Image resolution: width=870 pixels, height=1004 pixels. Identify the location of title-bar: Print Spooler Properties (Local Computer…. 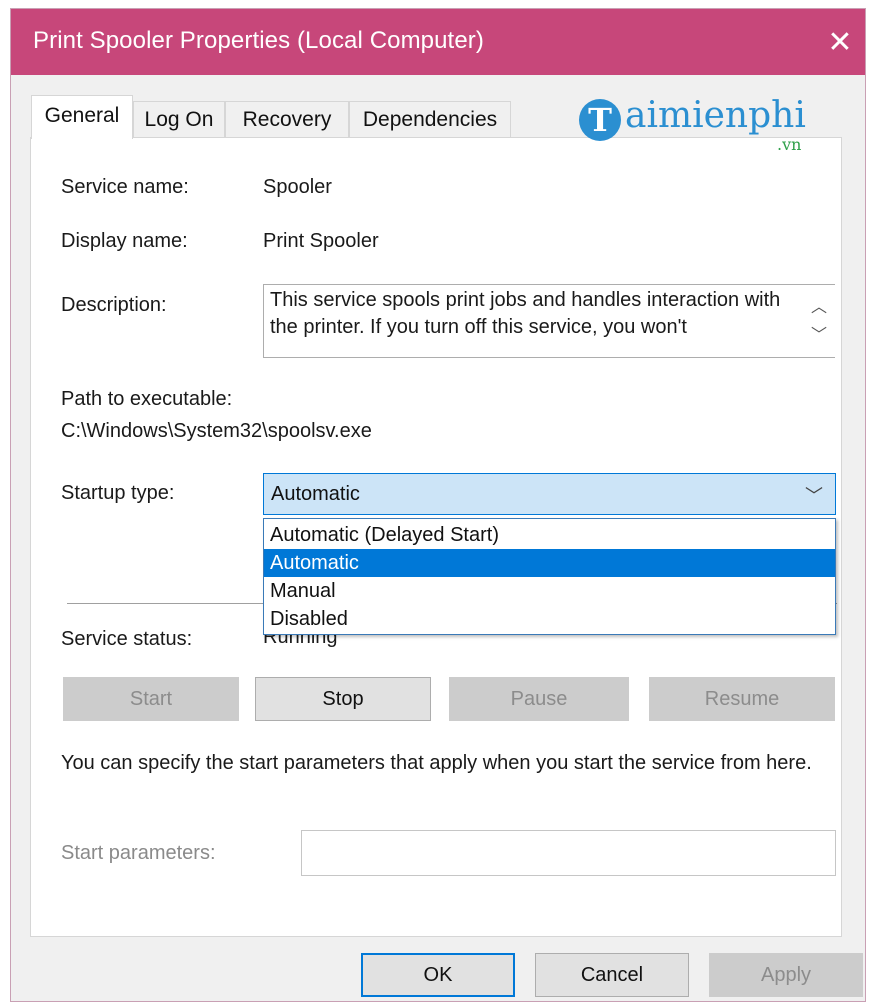
(438, 42).